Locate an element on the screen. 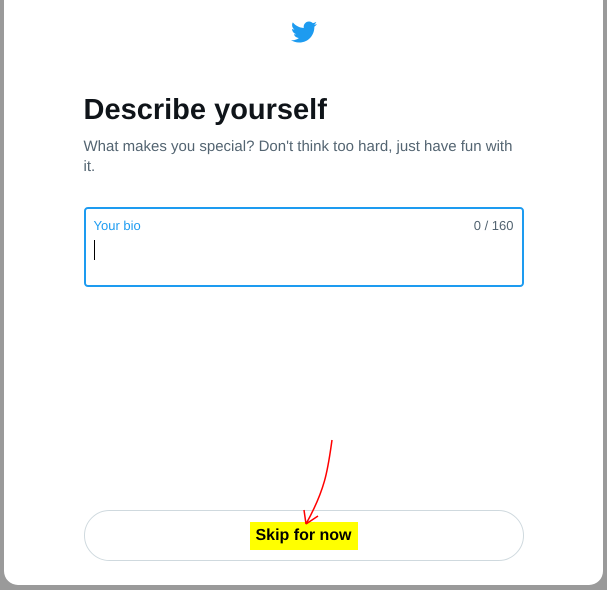  field-label: Your bio is located at coordinates (117, 226).